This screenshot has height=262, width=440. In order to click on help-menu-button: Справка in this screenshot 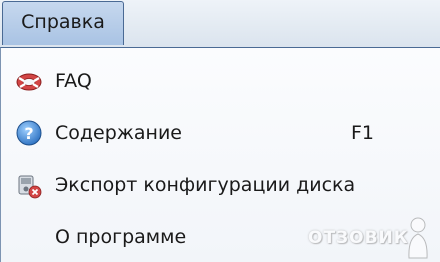, I will do `click(63, 23)`.